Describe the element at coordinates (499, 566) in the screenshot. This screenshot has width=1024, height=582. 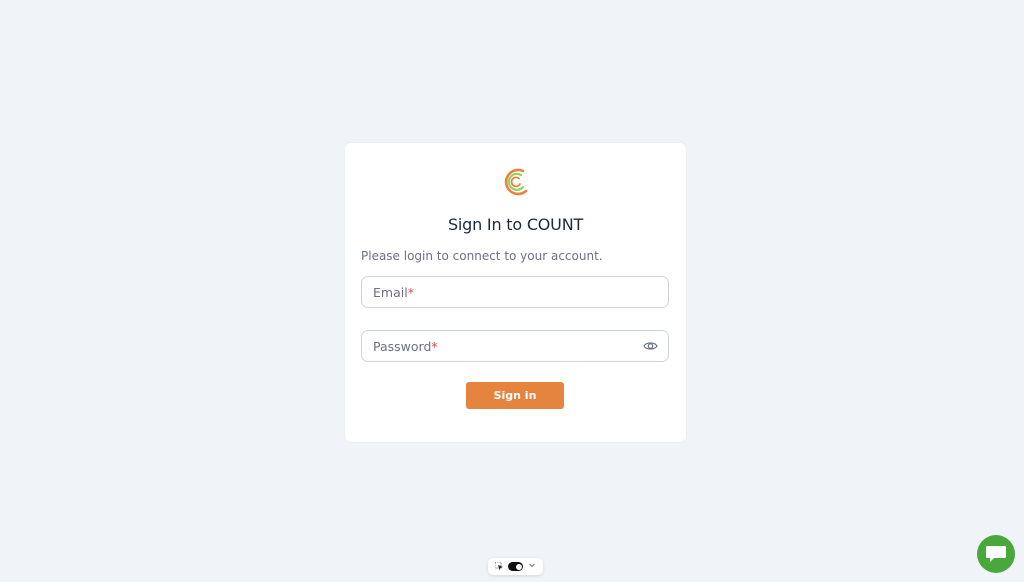
I see `cursor-icon` at that location.